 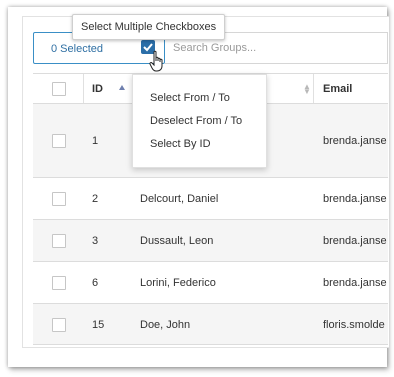 I want to click on table-bottom-border, so click(x=210, y=344).